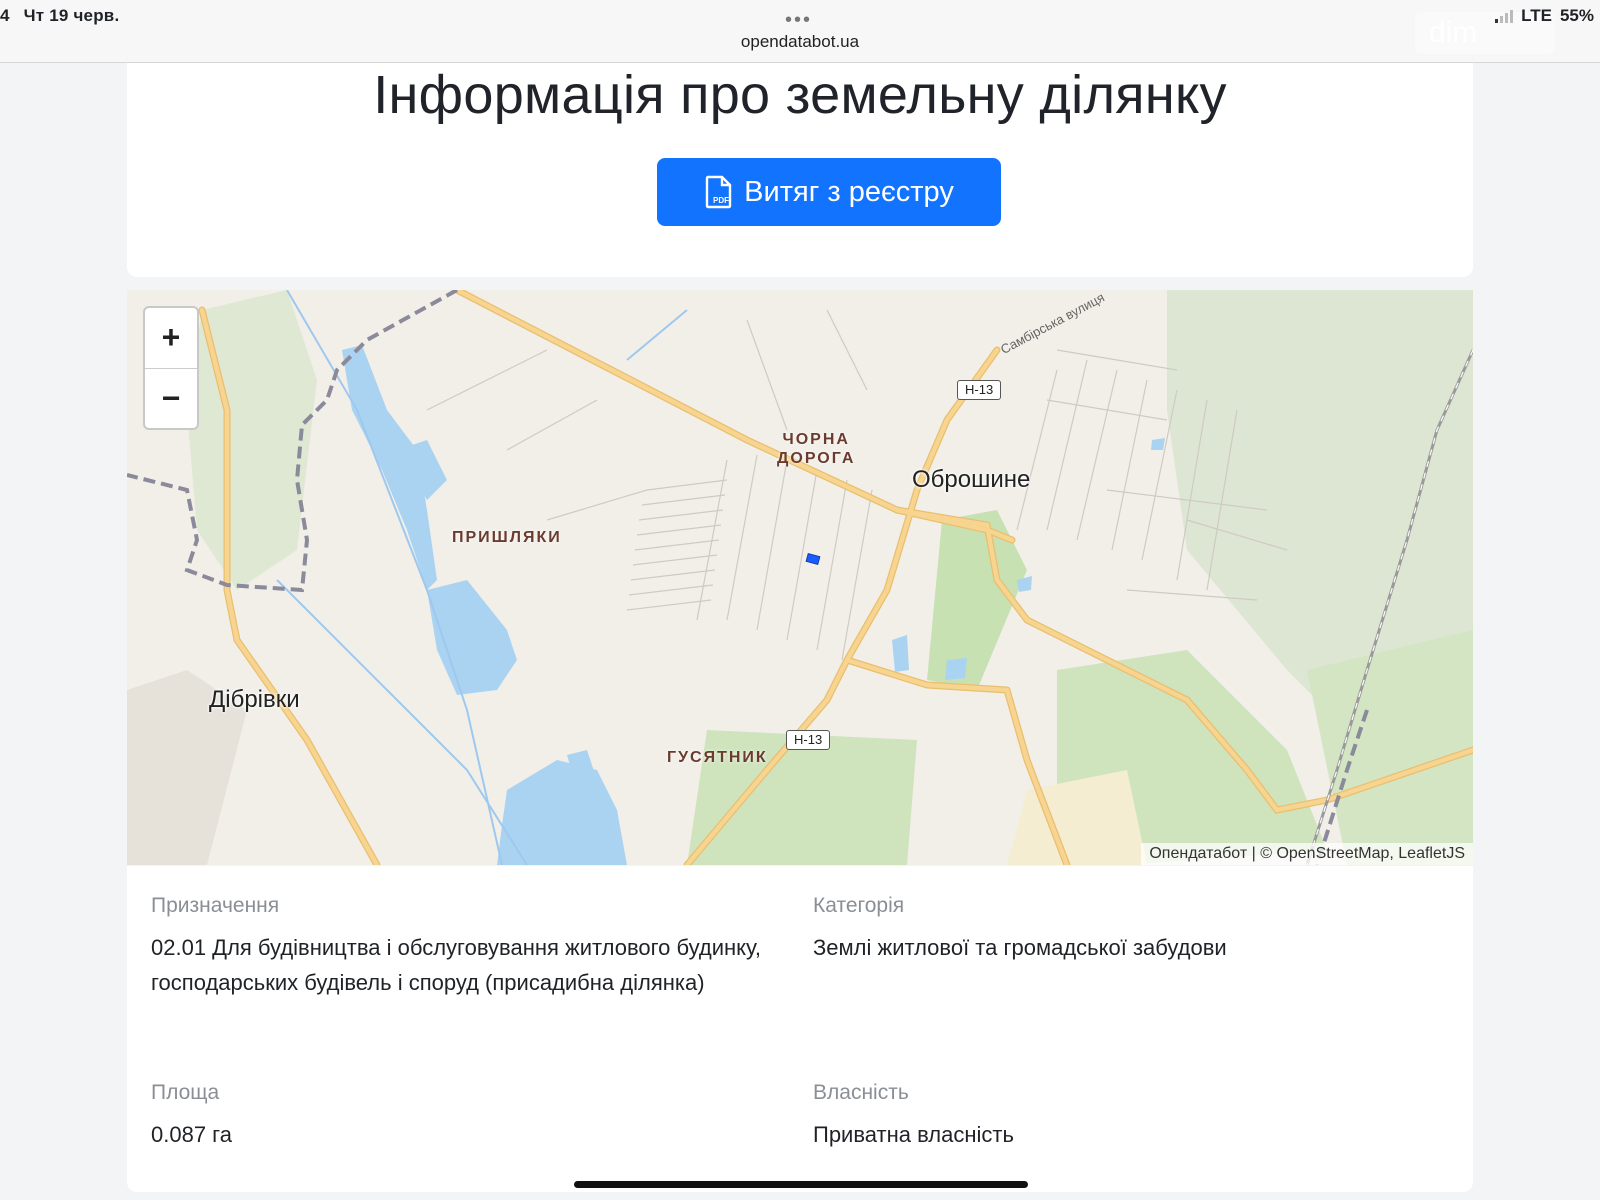  Describe the element at coordinates (721, 200) in the screenshot. I see `pdf-badge-text: PDF` at that location.